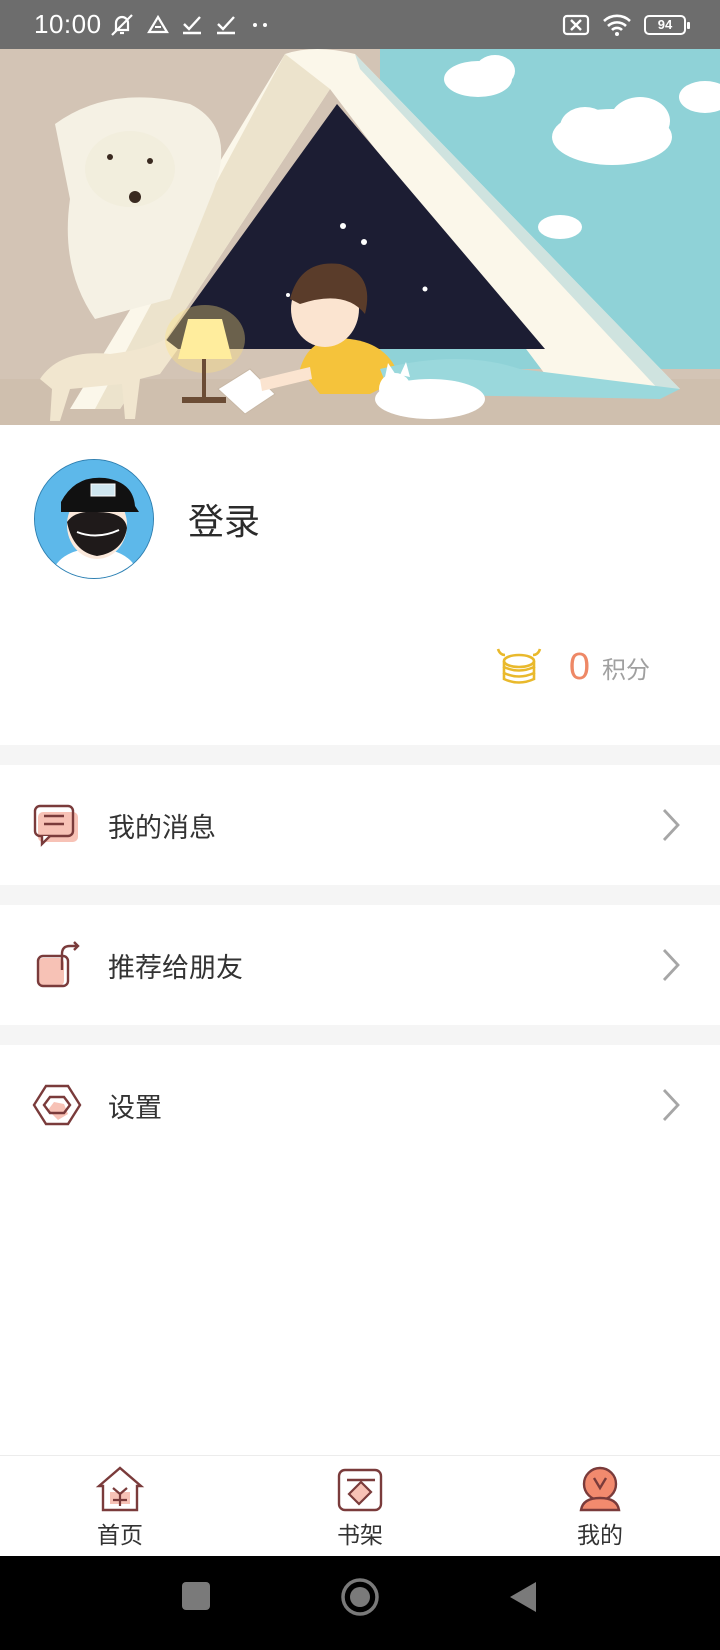 The image size is (720, 1650). I want to click on settings-icon, so click(57, 1105).